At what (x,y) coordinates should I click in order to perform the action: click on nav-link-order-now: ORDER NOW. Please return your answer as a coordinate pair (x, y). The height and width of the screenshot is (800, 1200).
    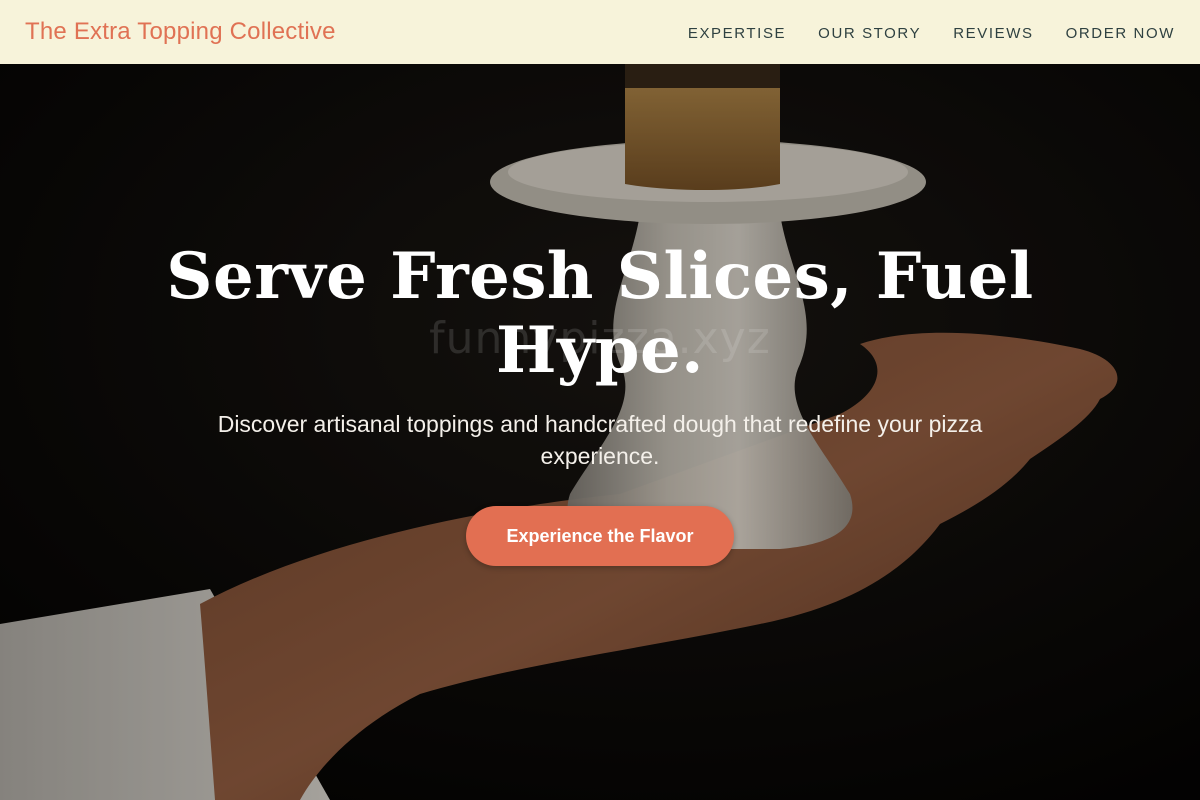
    Looking at the image, I should click on (1120, 33).